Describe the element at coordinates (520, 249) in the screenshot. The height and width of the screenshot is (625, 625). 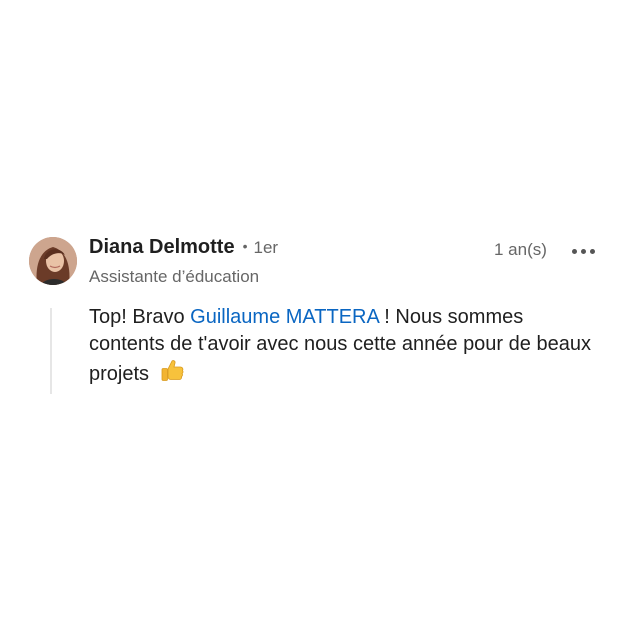
I see `comment-timestamp: 1 an(s)` at that location.